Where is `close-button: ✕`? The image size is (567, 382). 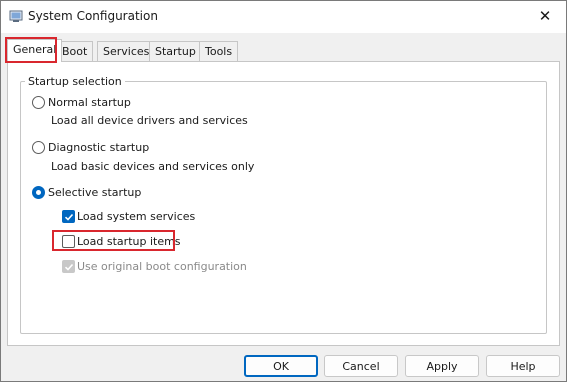
close-button: ✕ is located at coordinates (545, 16).